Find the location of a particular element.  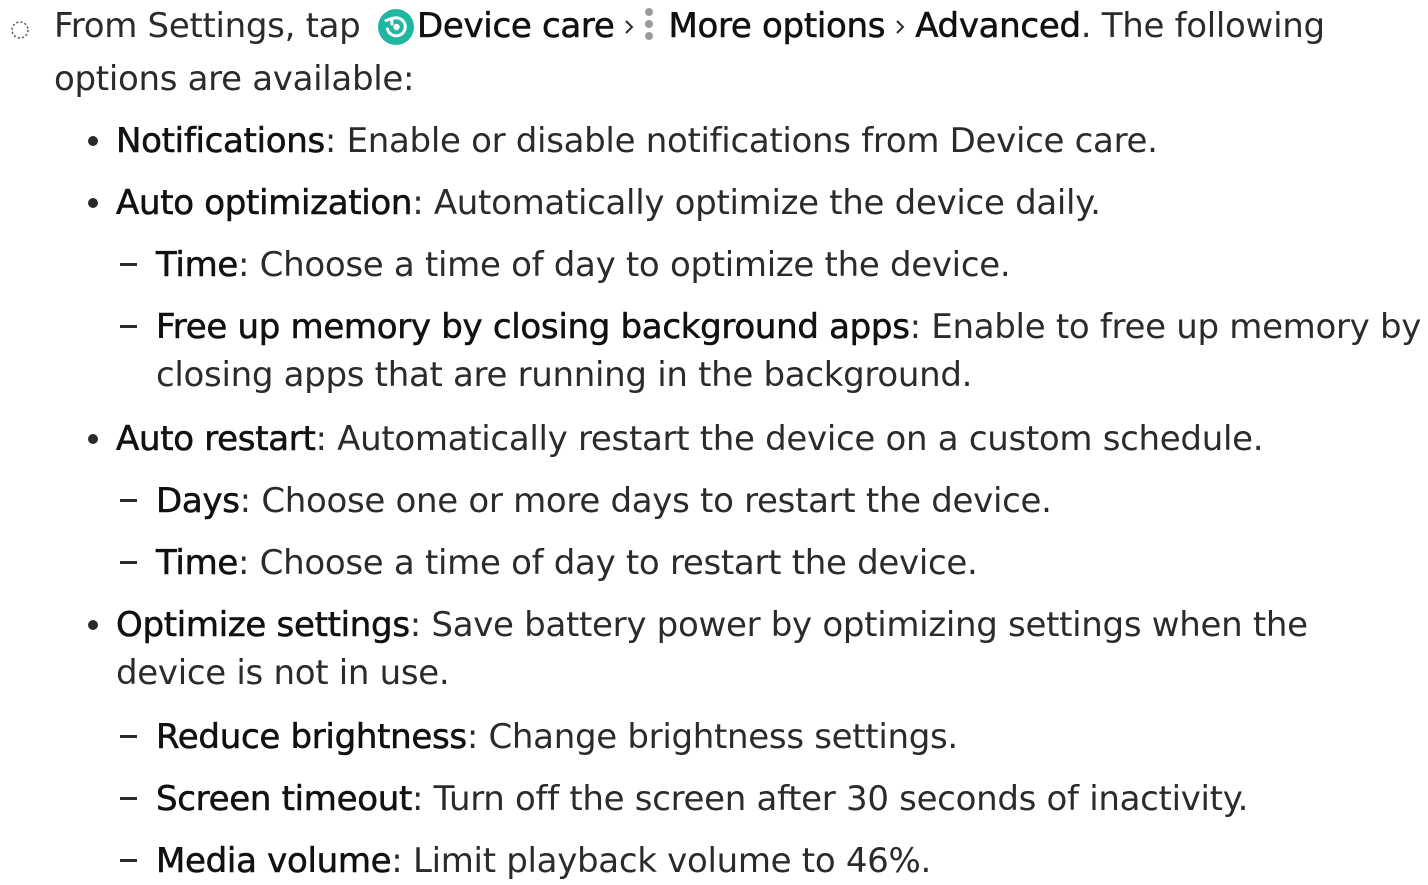

item-desc: : Change brightness settings. is located at coordinates (712, 737).